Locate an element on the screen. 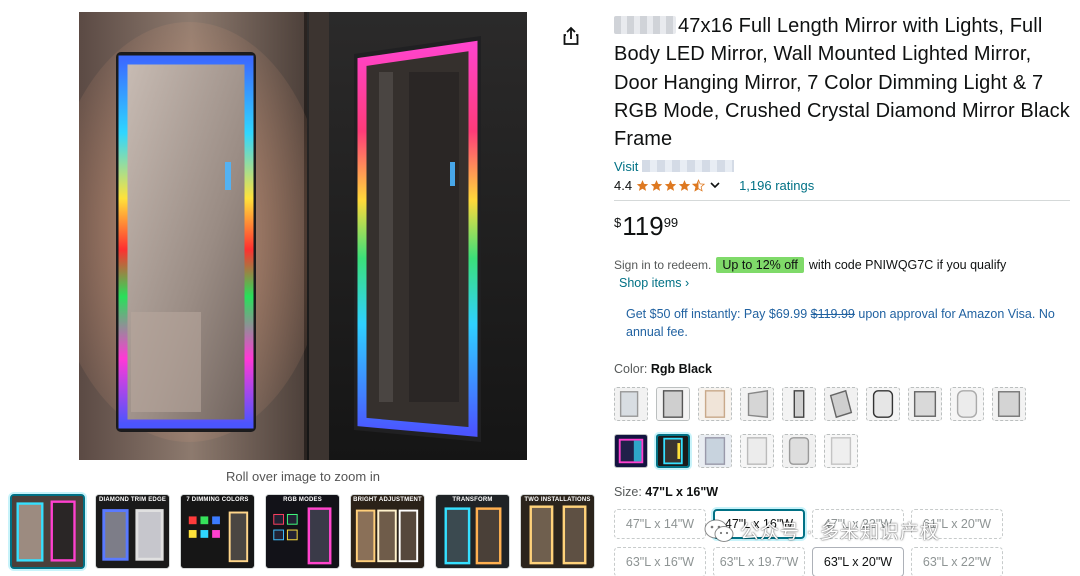  size-option: 63"L x 16"W is located at coordinates (660, 561).